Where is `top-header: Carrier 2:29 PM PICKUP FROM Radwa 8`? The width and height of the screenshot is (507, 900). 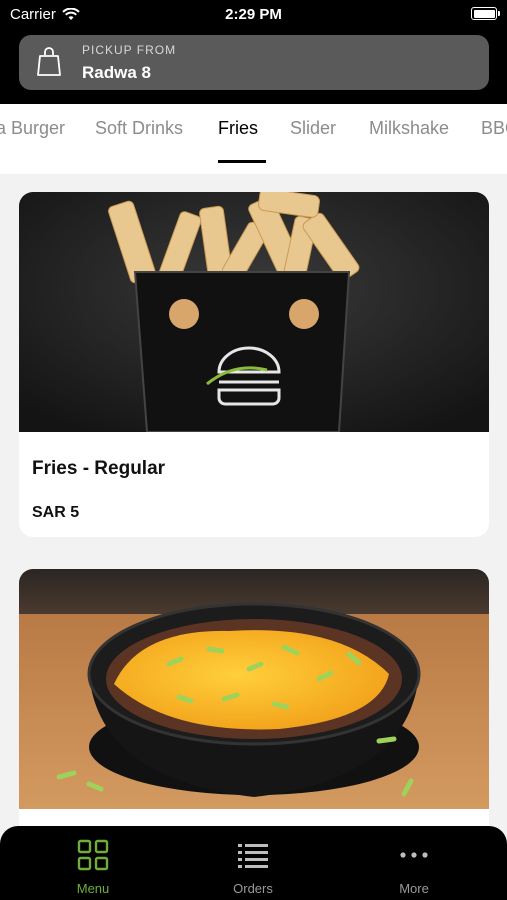
top-header: Carrier 2:29 PM PICKUP FROM Radwa 8 is located at coordinates (253, 52).